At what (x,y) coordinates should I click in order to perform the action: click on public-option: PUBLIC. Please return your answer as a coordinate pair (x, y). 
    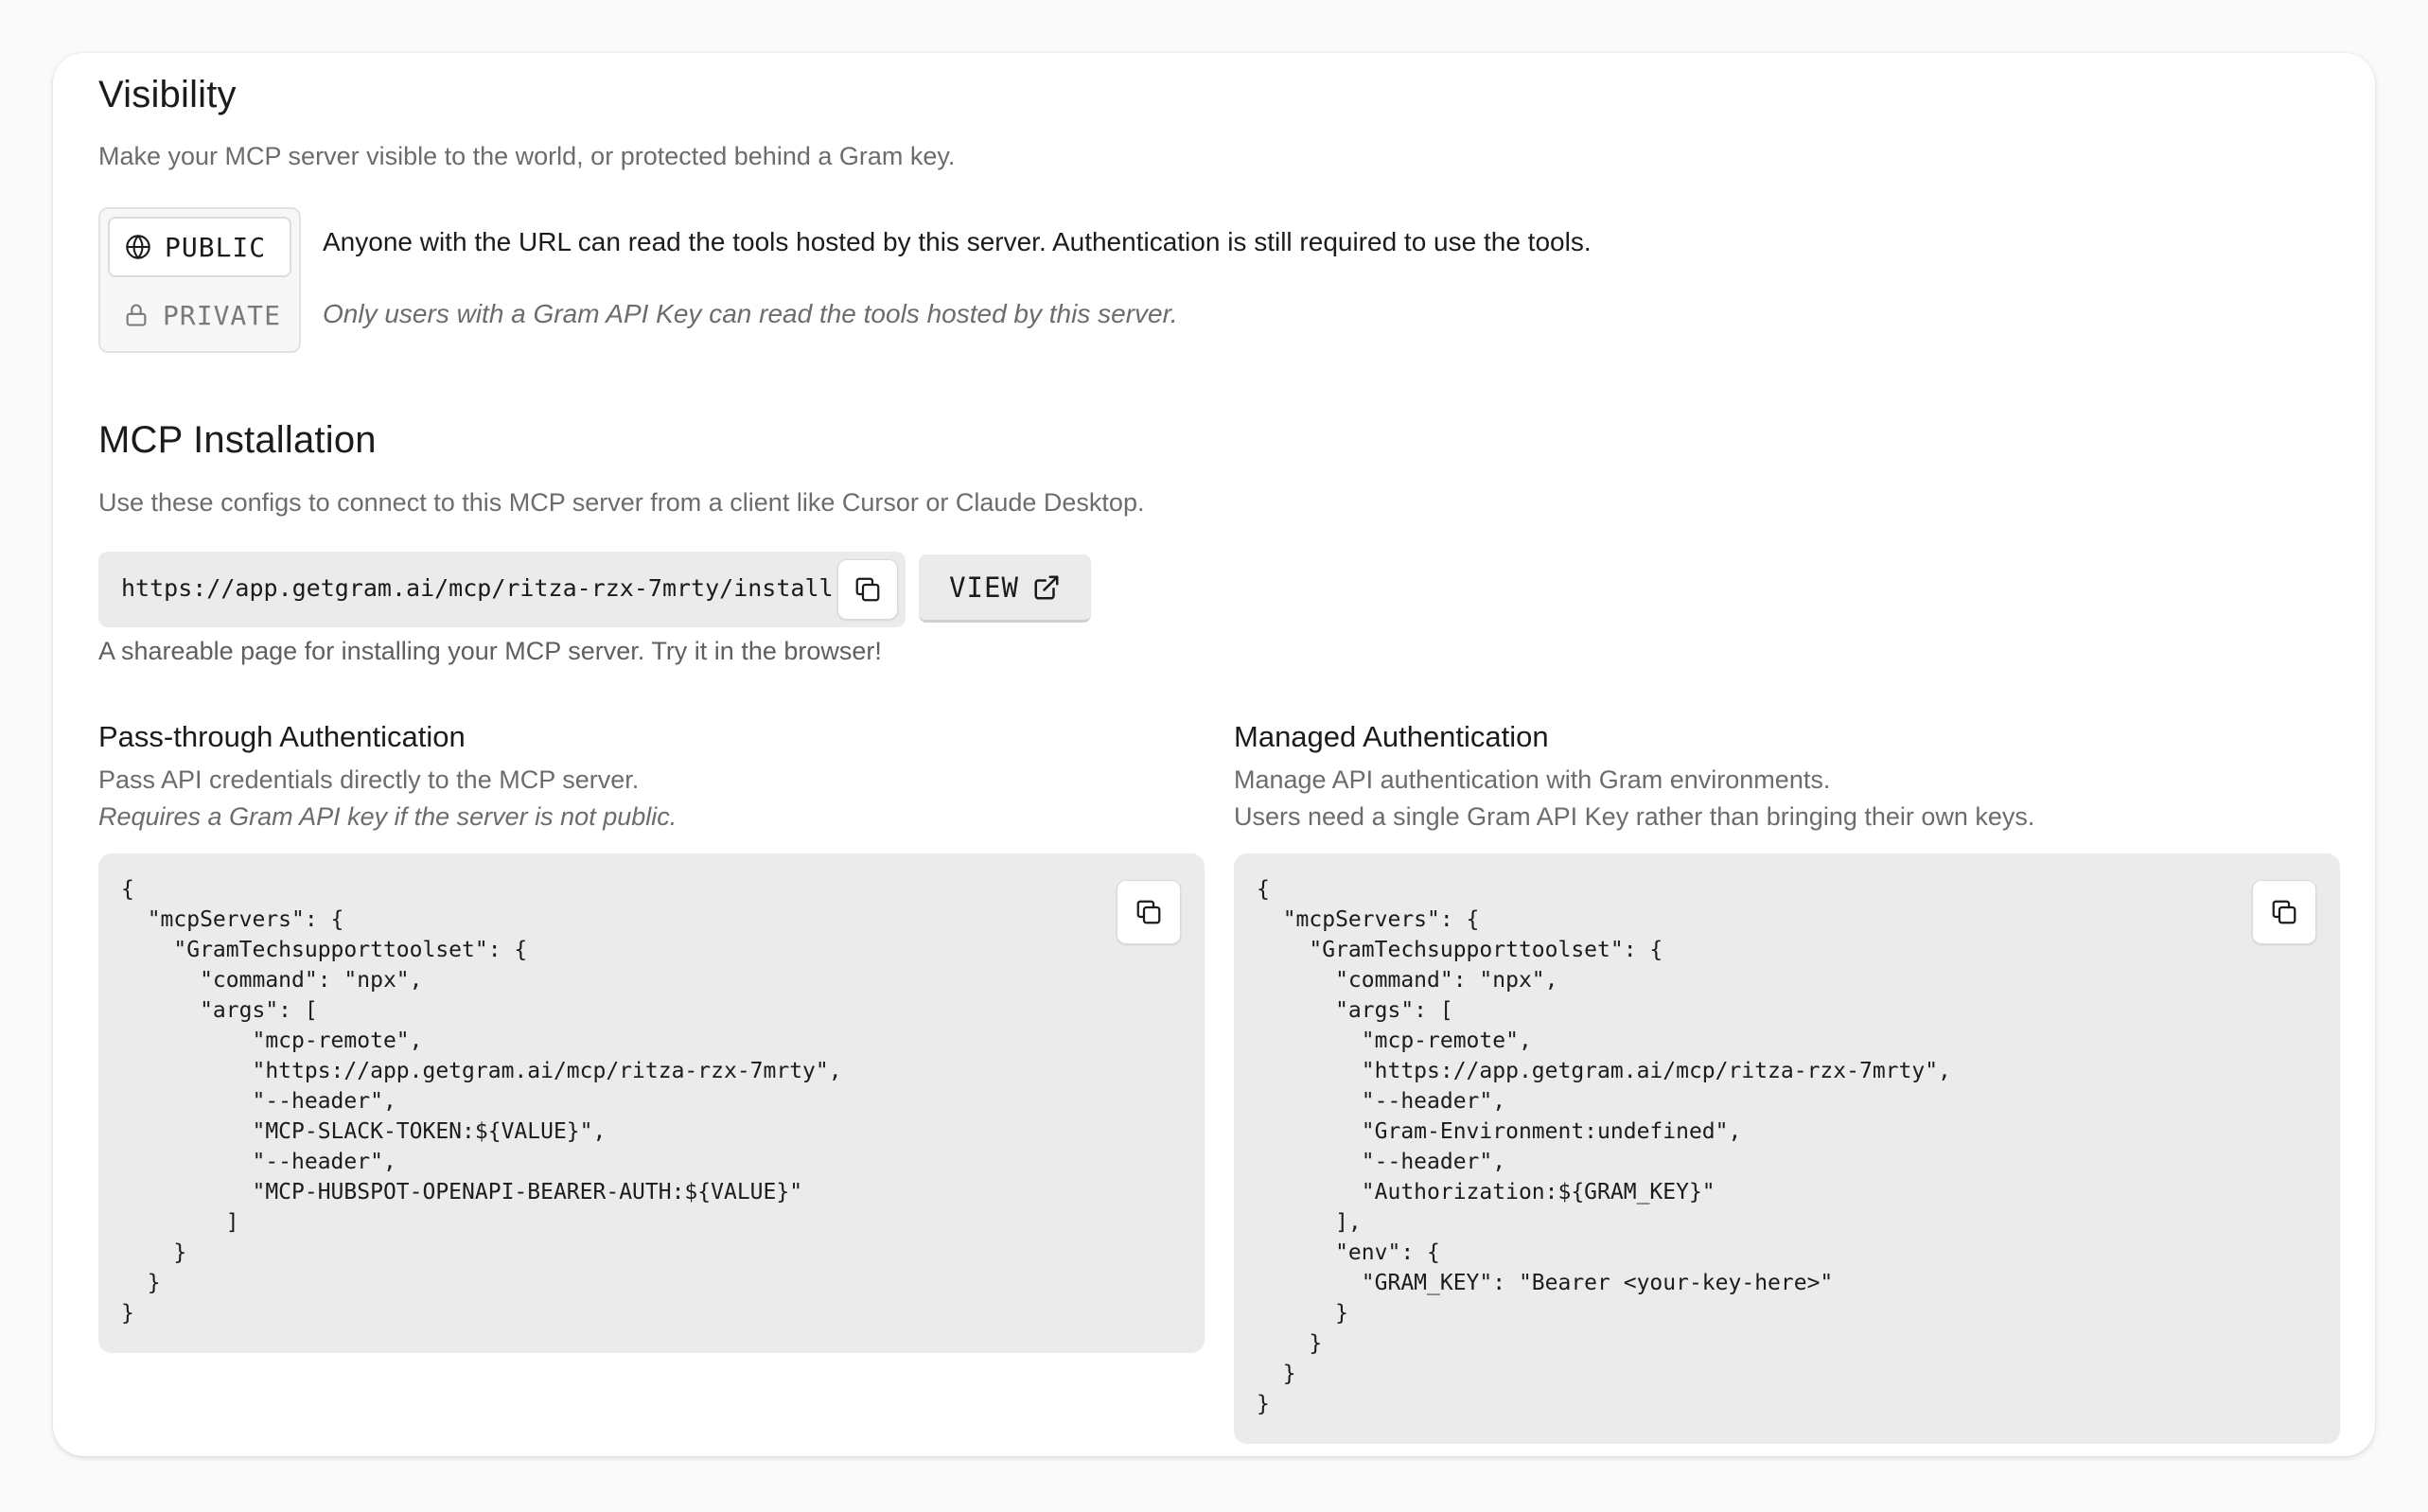
    Looking at the image, I should click on (199, 247).